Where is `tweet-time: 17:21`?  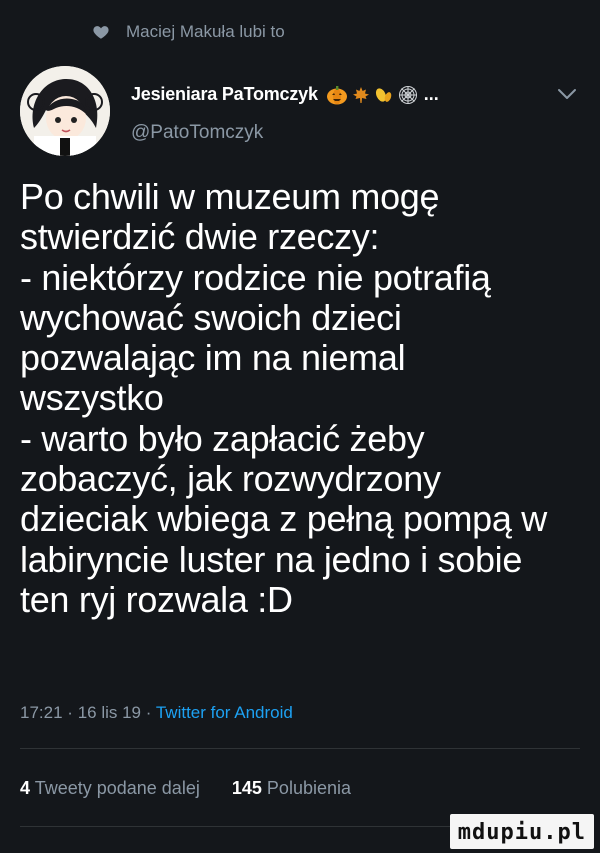
tweet-time: 17:21 is located at coordinates (41, 712).